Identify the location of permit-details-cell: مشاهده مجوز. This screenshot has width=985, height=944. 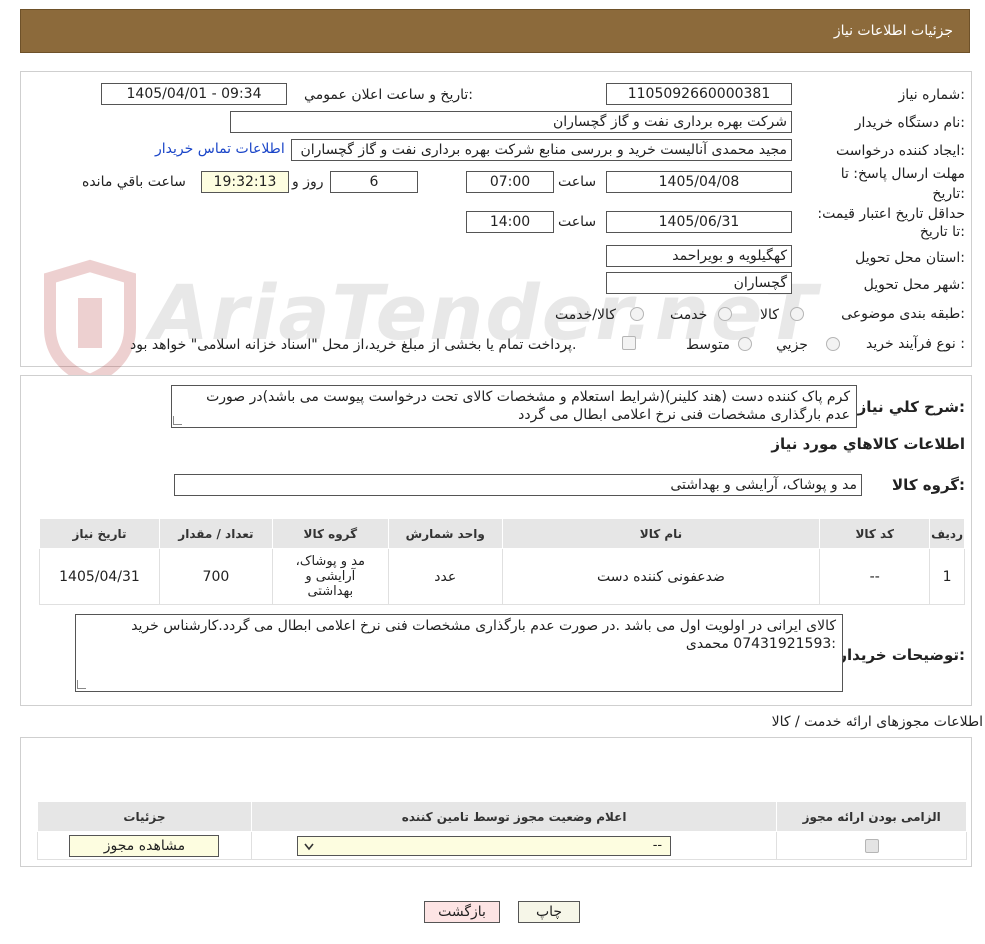
(144, 845).